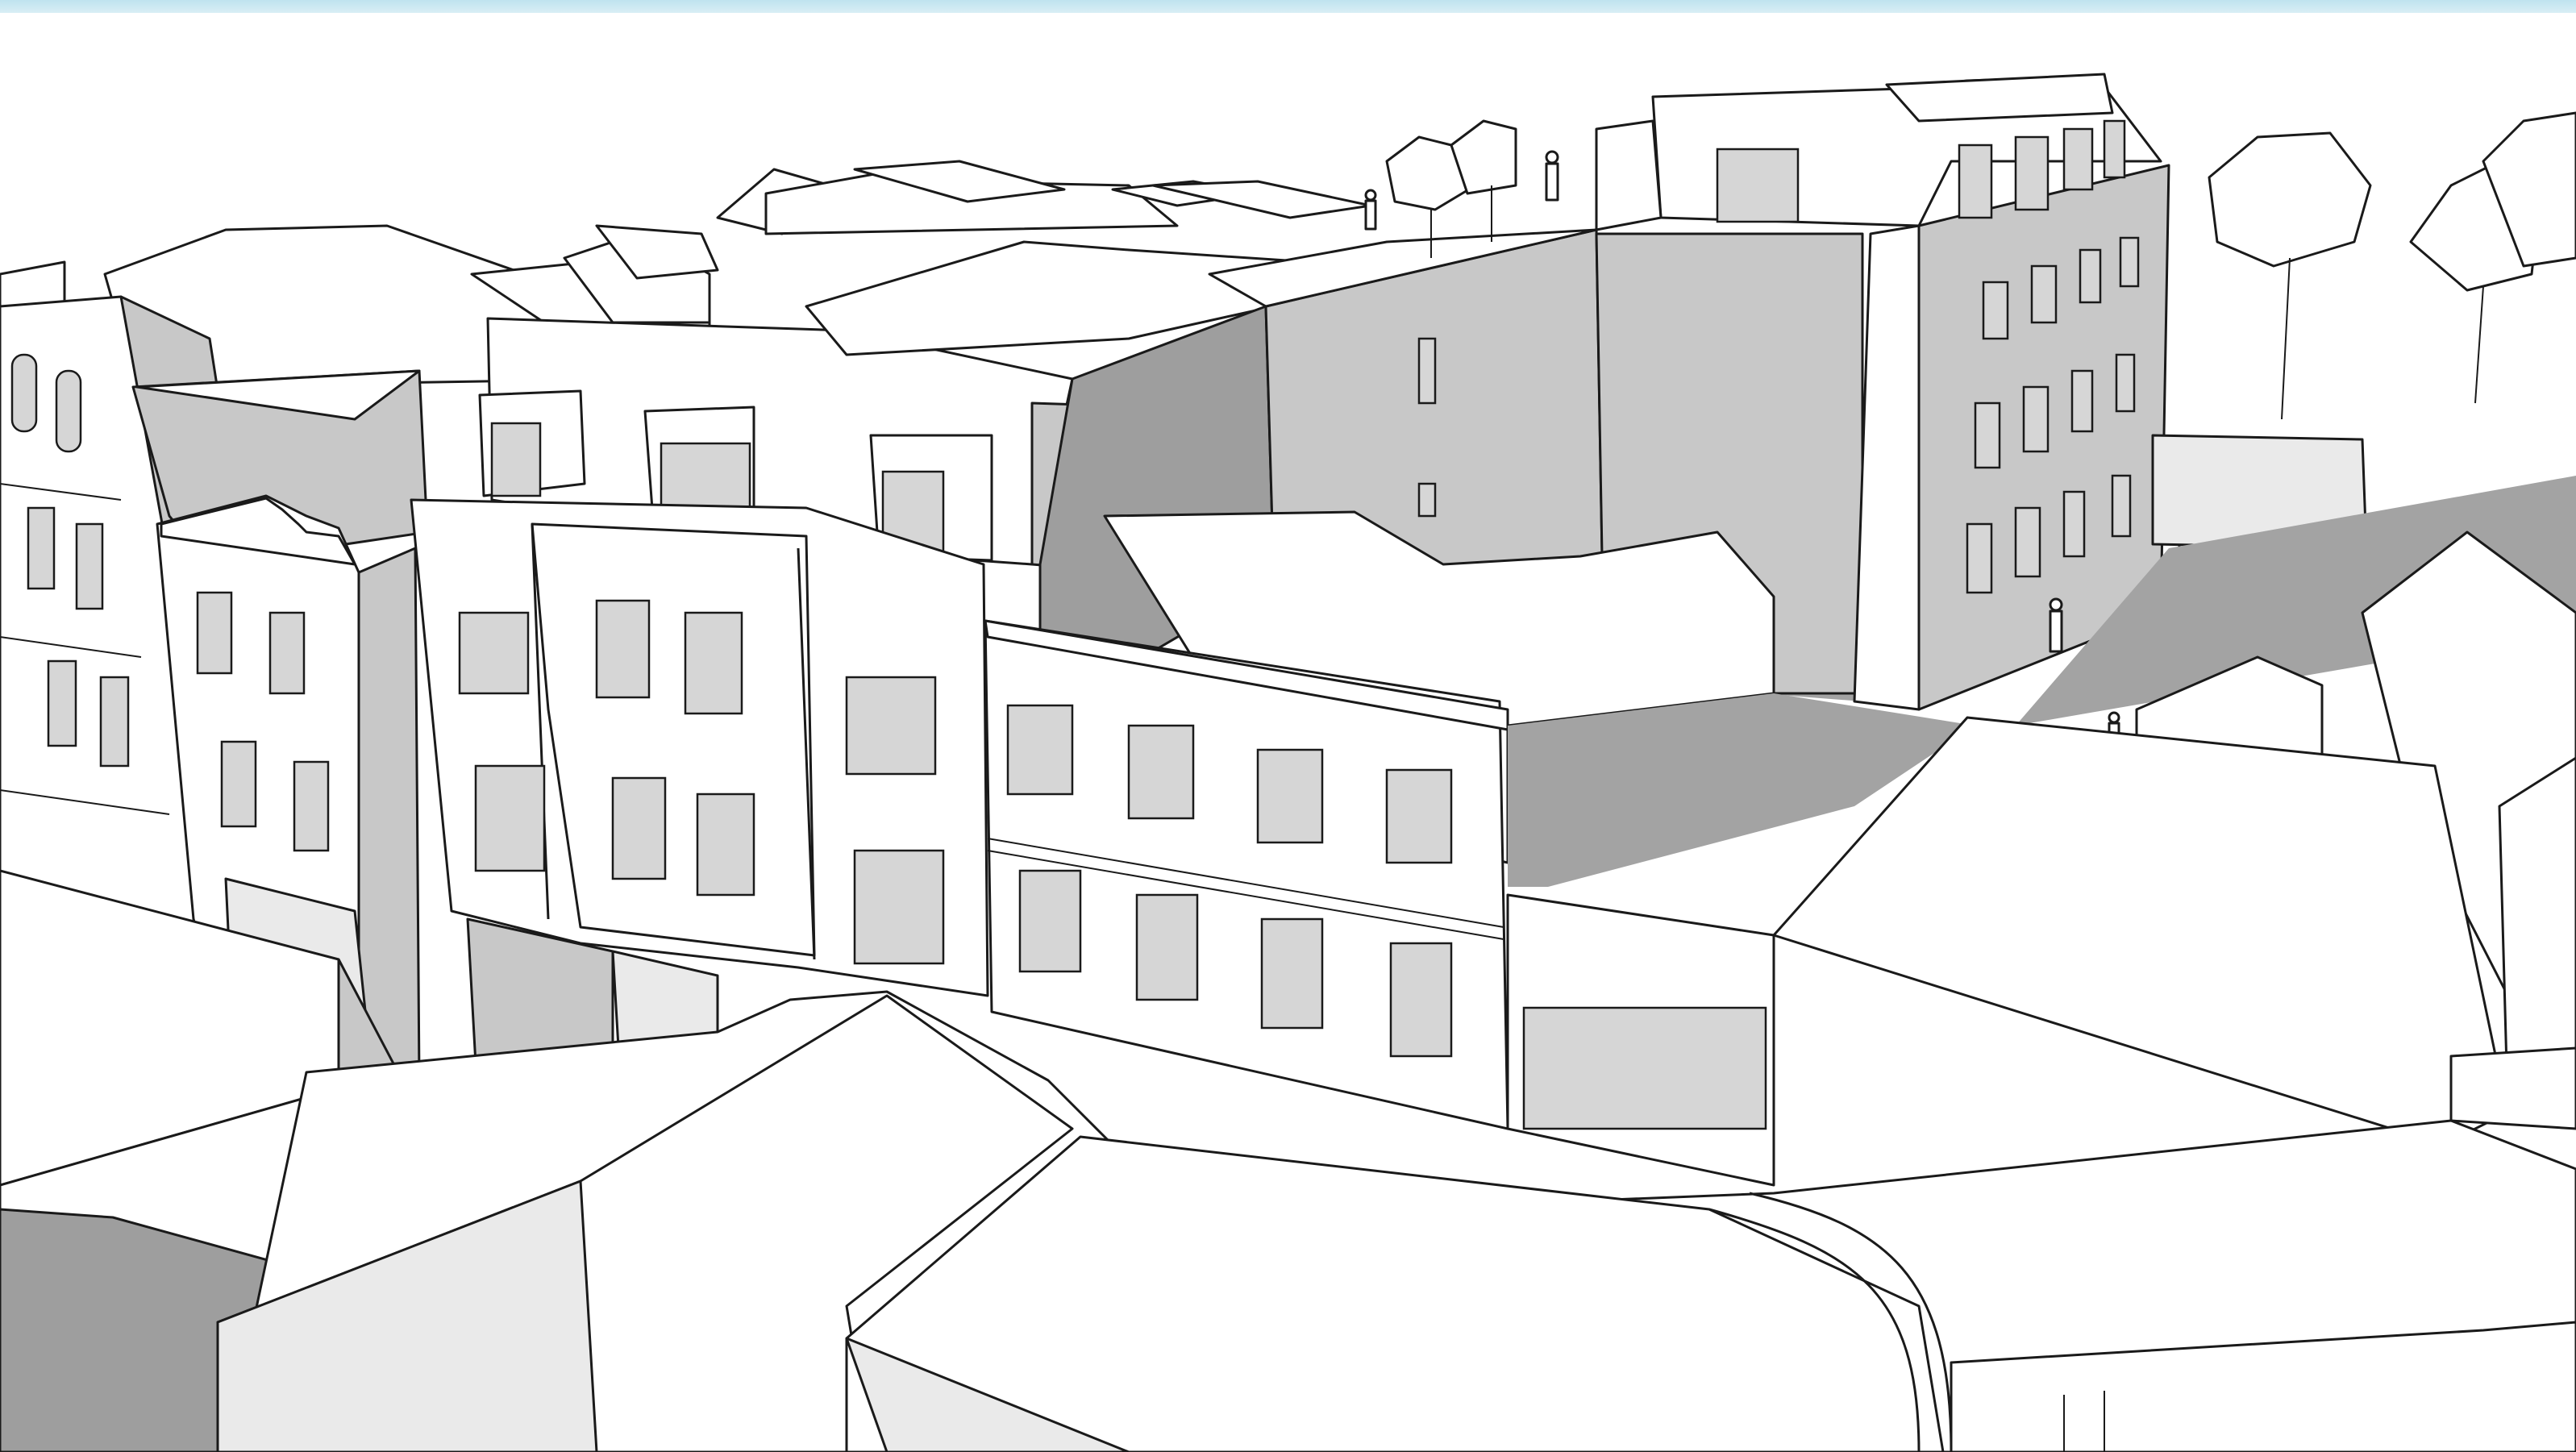 This screenshot has width=2576, height=1452. What do you see at coordinates (1645, 1068) in the screenshot?
I see `shop-windows` at bounding box center [1645, 1068].